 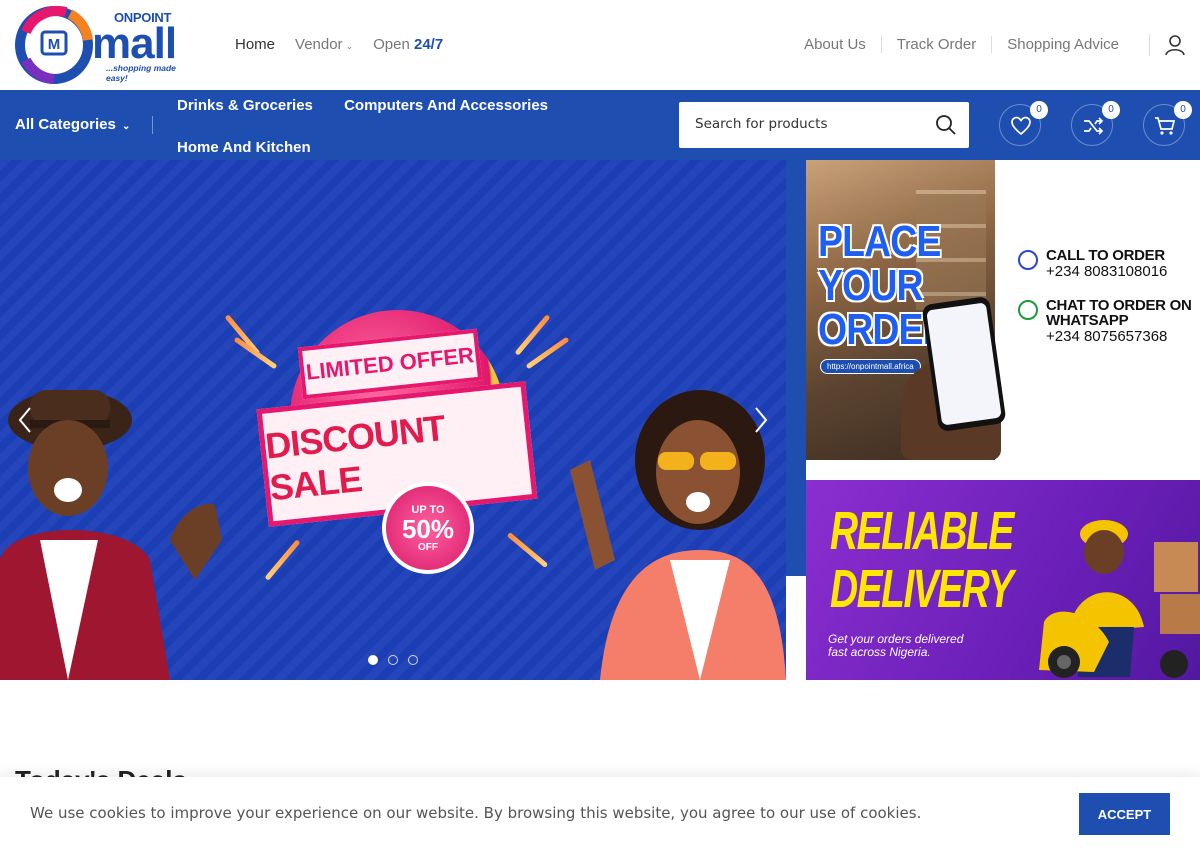 I want to click on discount-percent-badge: UP TO 50% OFF, so click(x=428, y=528).